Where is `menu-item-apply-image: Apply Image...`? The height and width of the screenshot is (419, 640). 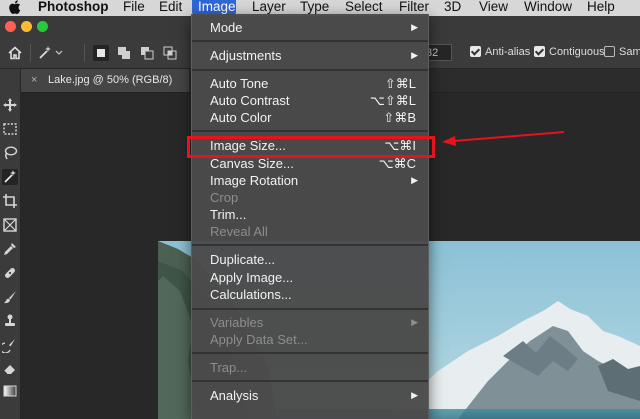 menu-item-apply-image: Apply Image... is located at coordinates (310, 277).